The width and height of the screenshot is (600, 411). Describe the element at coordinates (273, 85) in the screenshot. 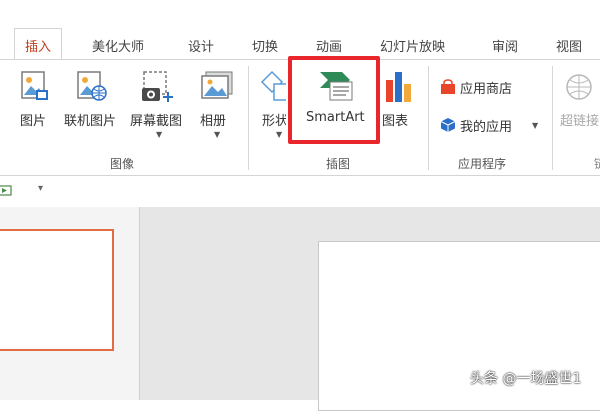

I see `shapes-icon` at that location.